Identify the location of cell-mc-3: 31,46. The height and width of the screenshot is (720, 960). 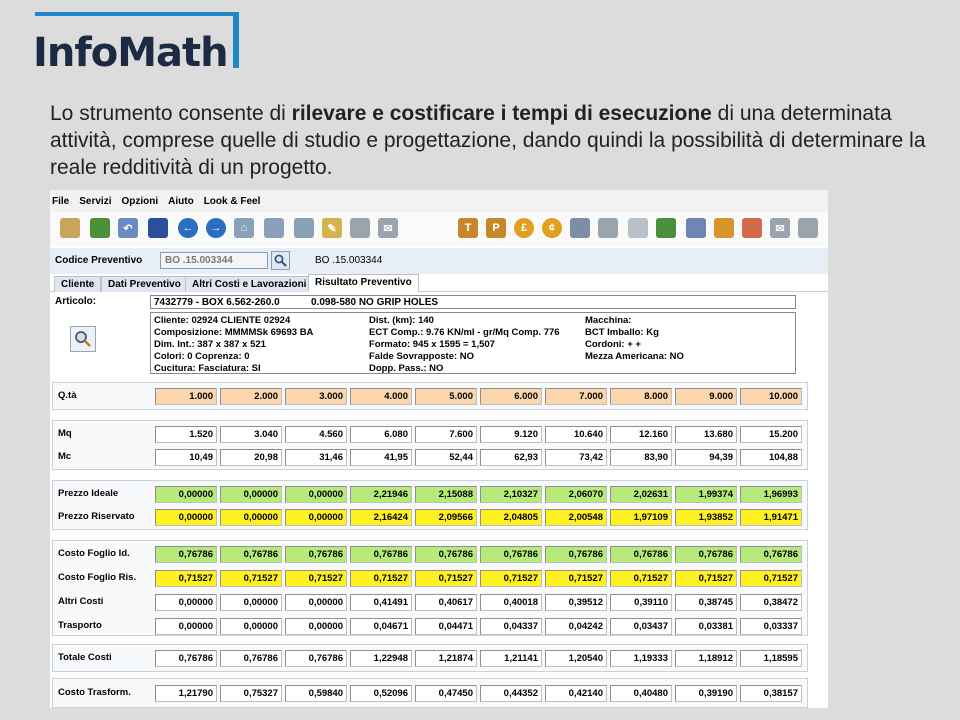
(316, 457).